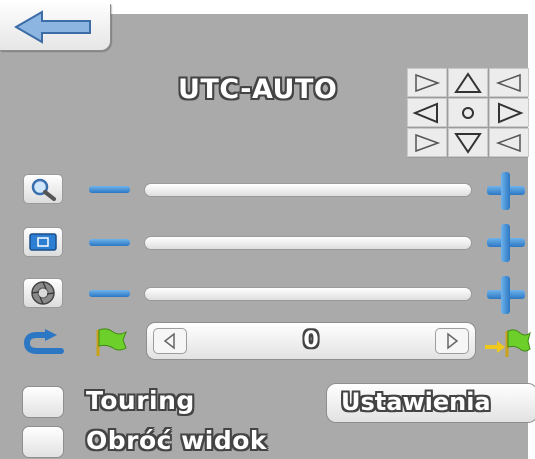  I want to click on ptz-up-right-button, so click(509, 82).